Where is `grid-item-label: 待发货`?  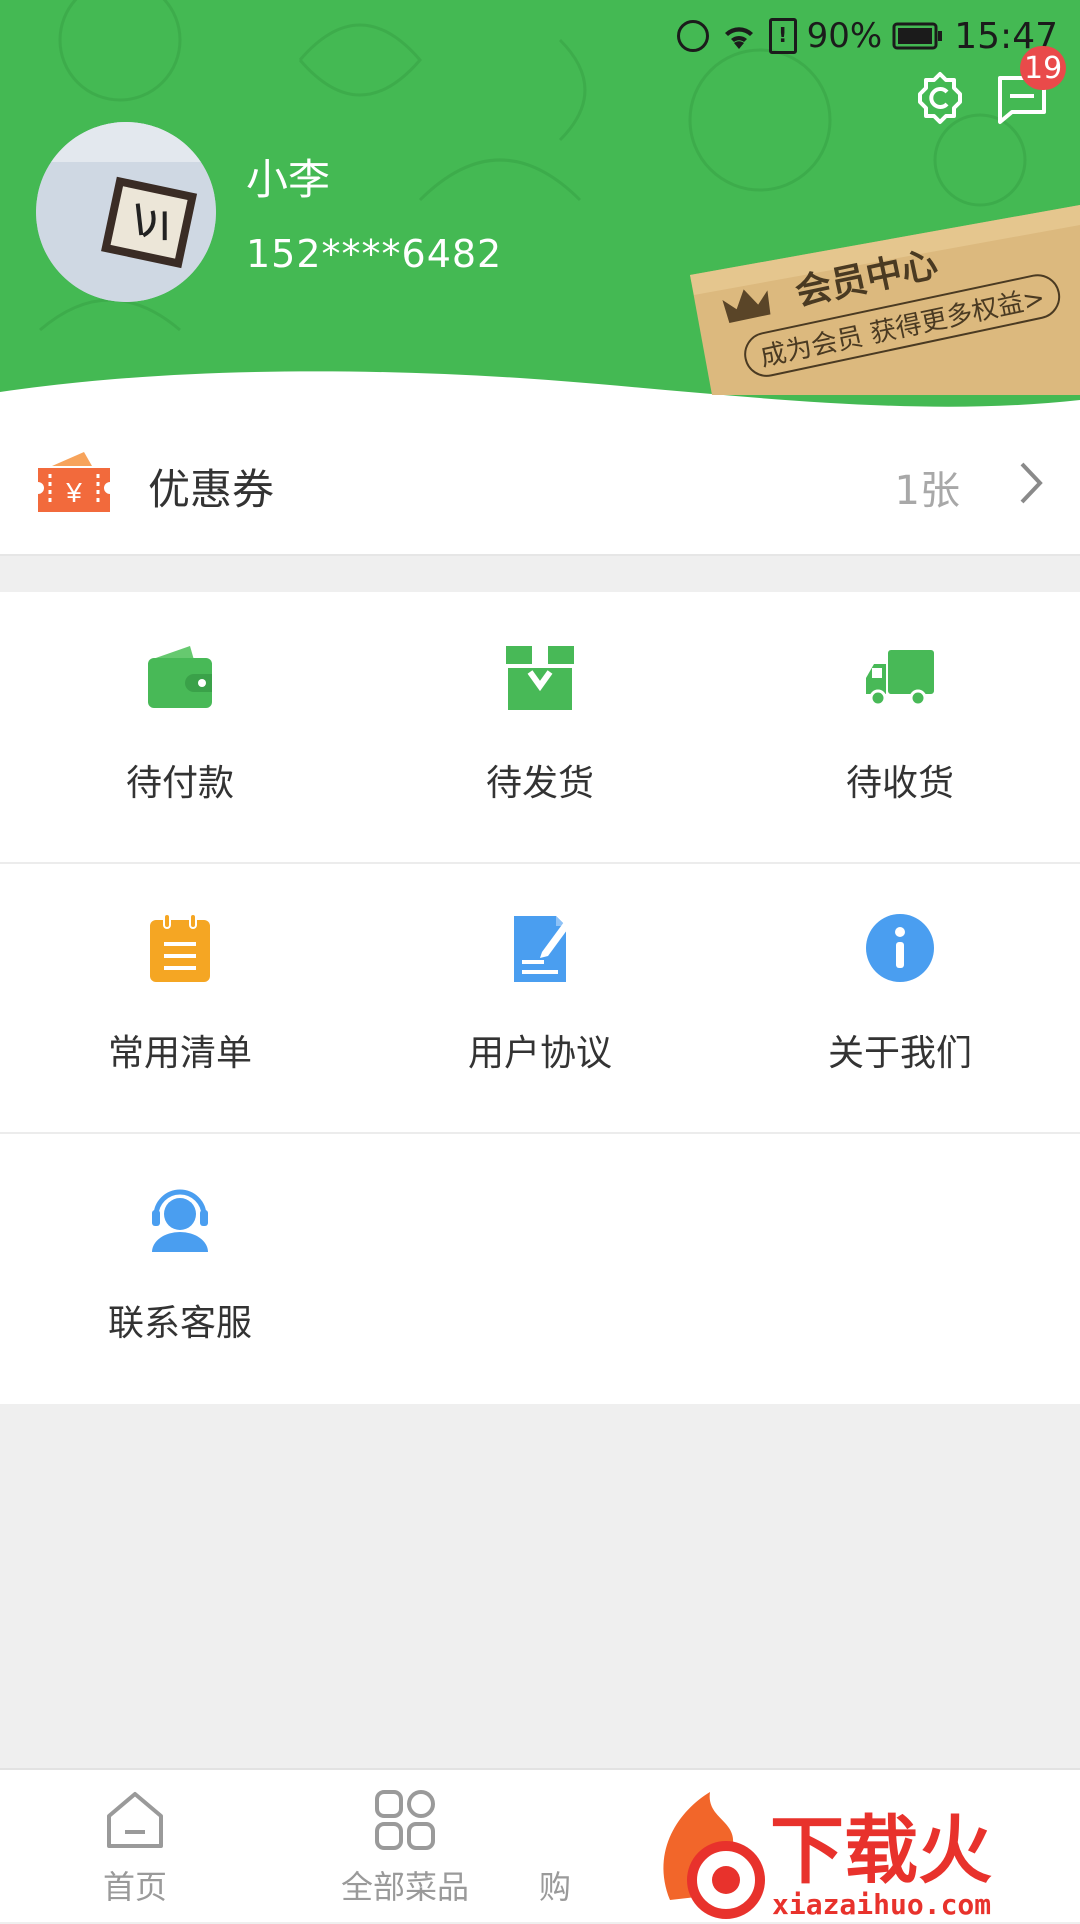
grid-item-label: 待发货 is located at coordinates (539, 783).